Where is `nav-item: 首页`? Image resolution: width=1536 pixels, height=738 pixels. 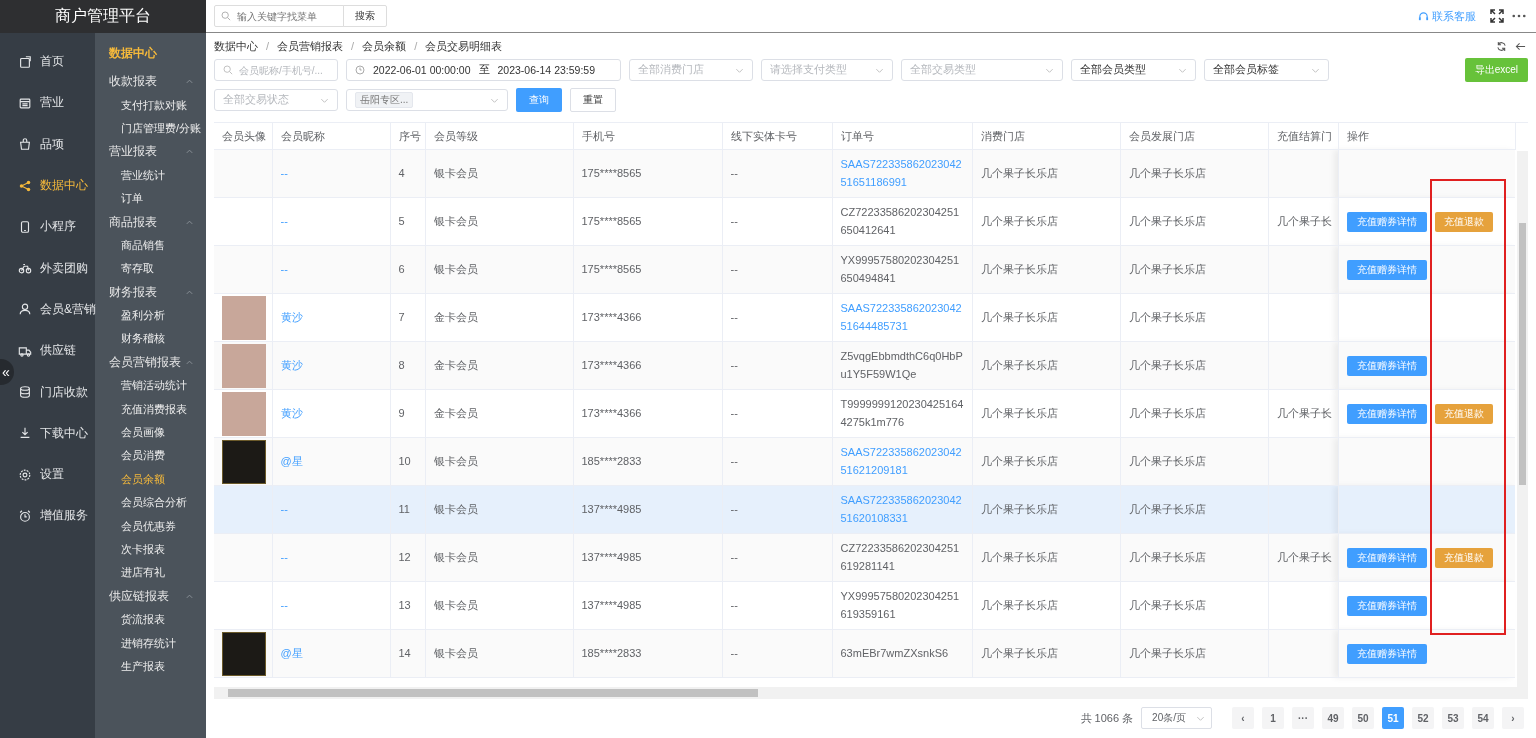 nav-item: 首页 is located at coordinates (56, 62).